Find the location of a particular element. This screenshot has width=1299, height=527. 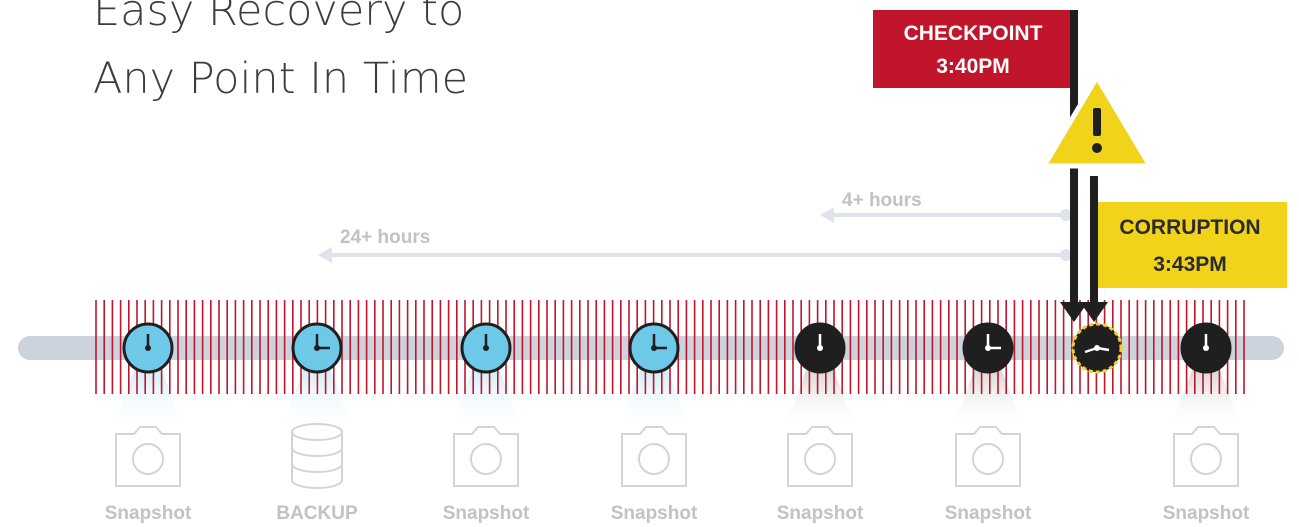

range-4h-arrowhead is located at coordinates (827, 215).